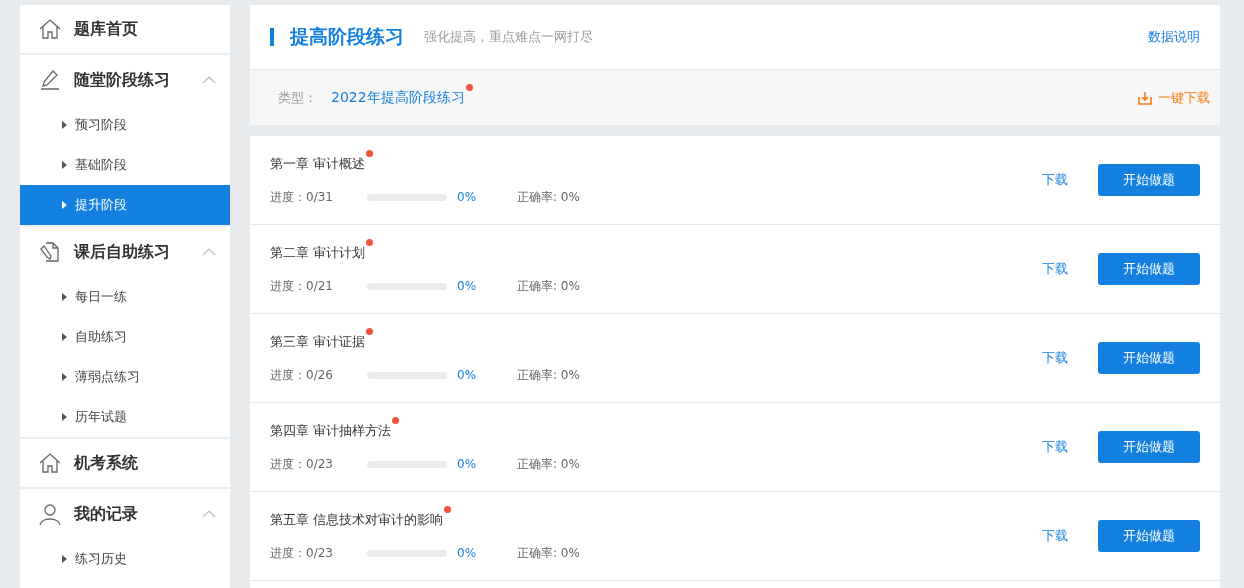 This screenshot has height=588, width=1244. What do you see at coordinates (297, 97) in the screenshot?
I see `type-label: 类型：` at bounding box center [297, 97].